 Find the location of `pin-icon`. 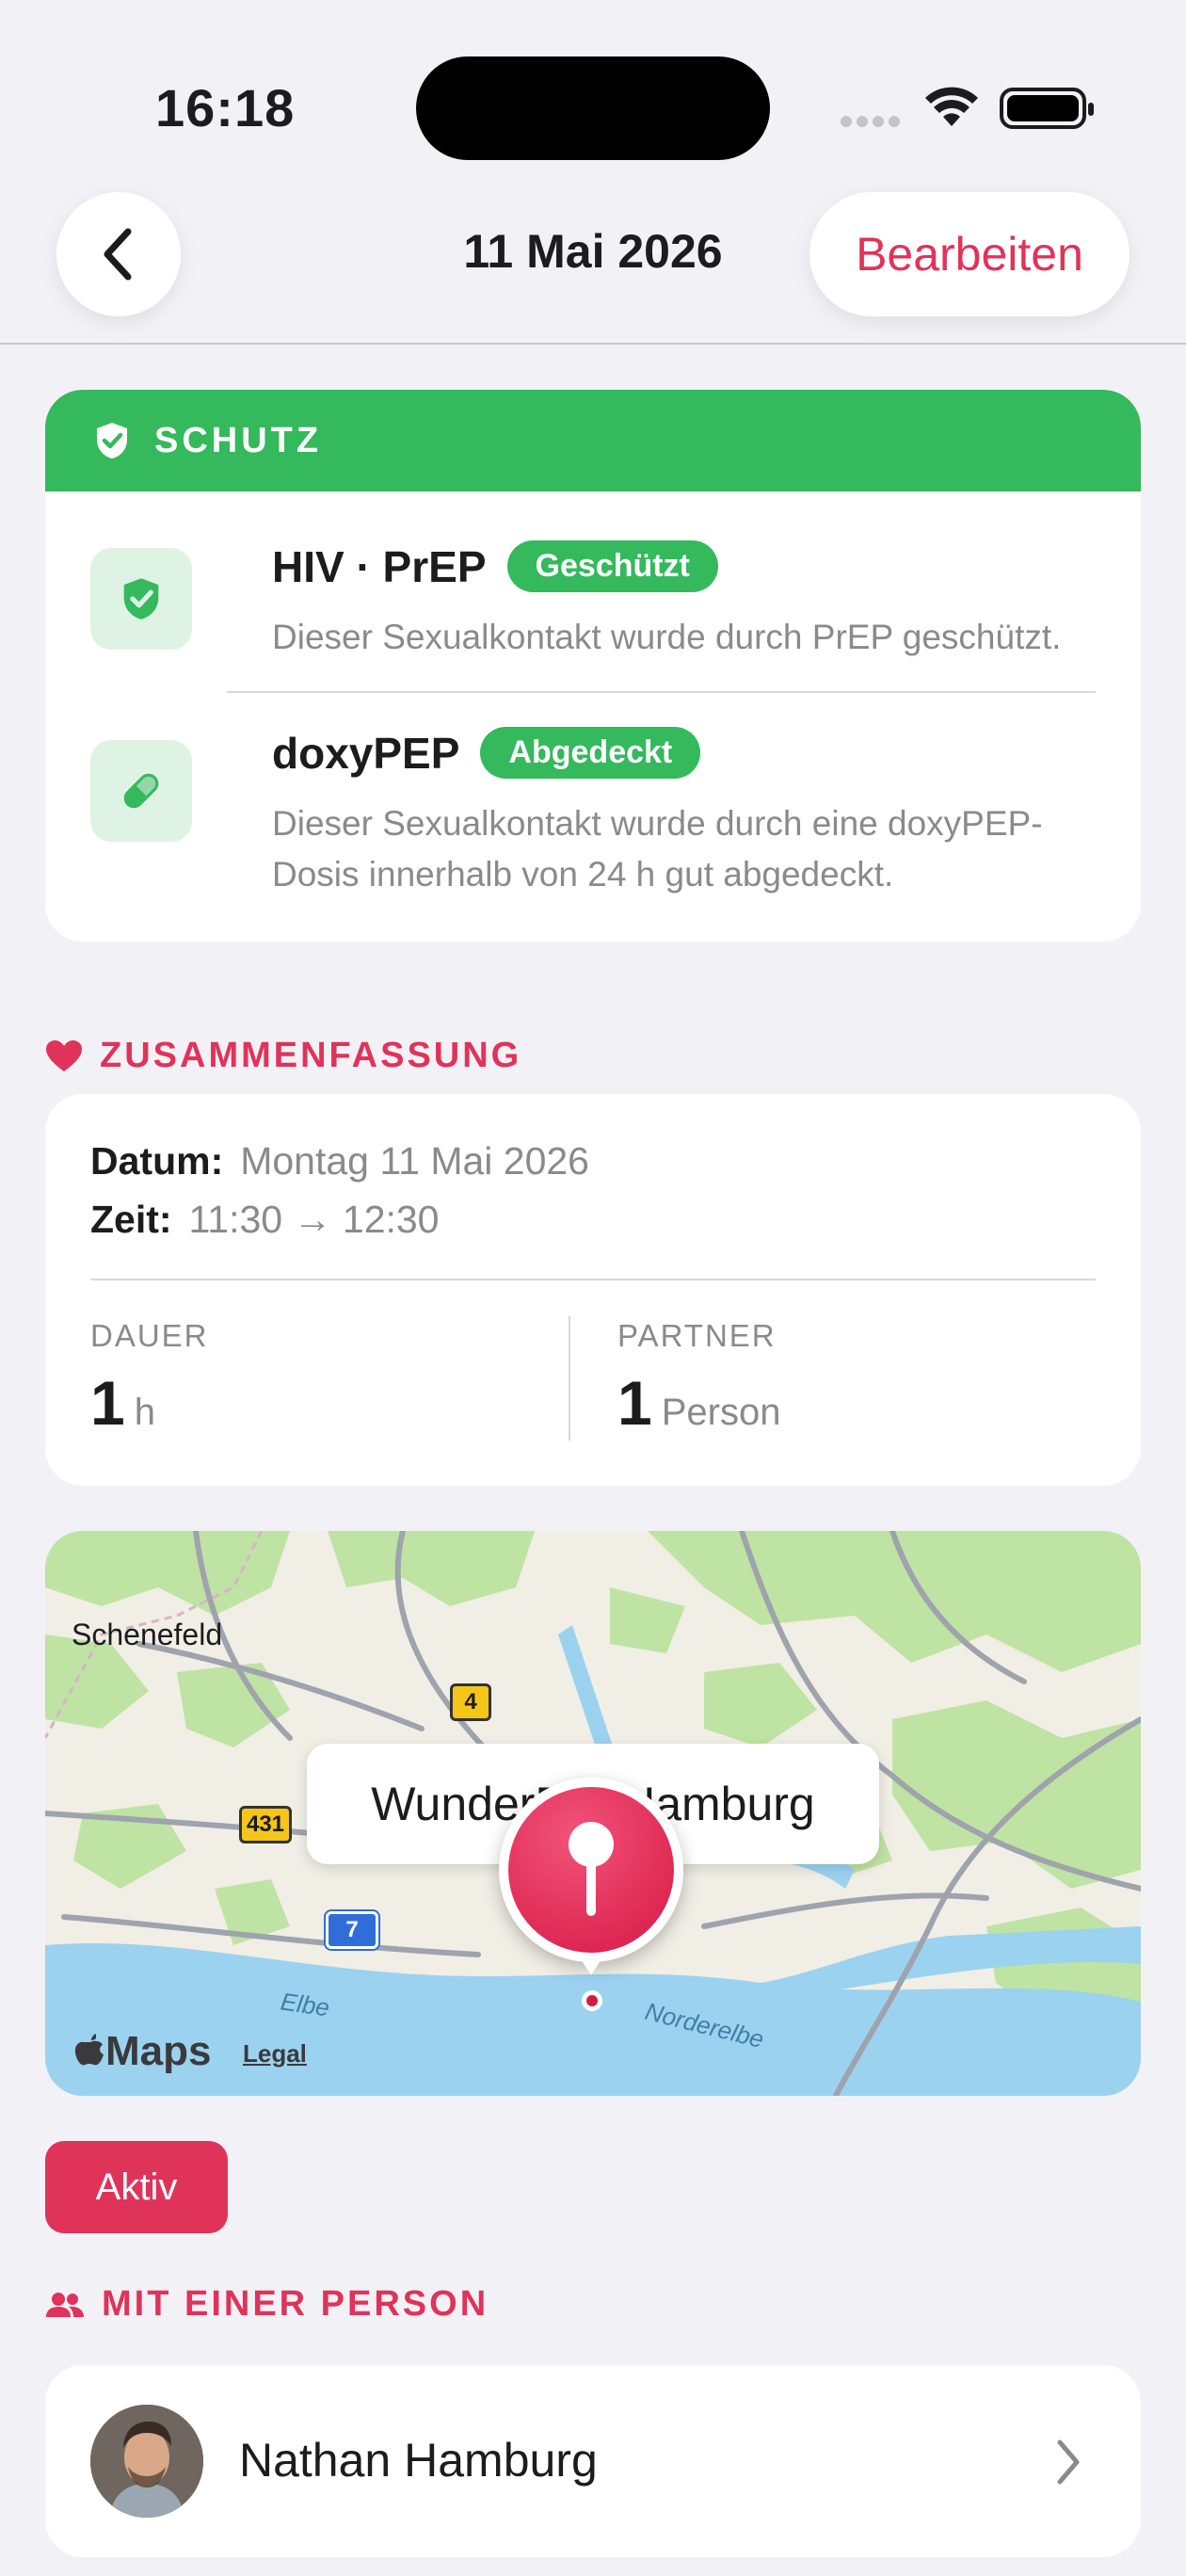

pin-icon is located at coordinates (591, 1869).